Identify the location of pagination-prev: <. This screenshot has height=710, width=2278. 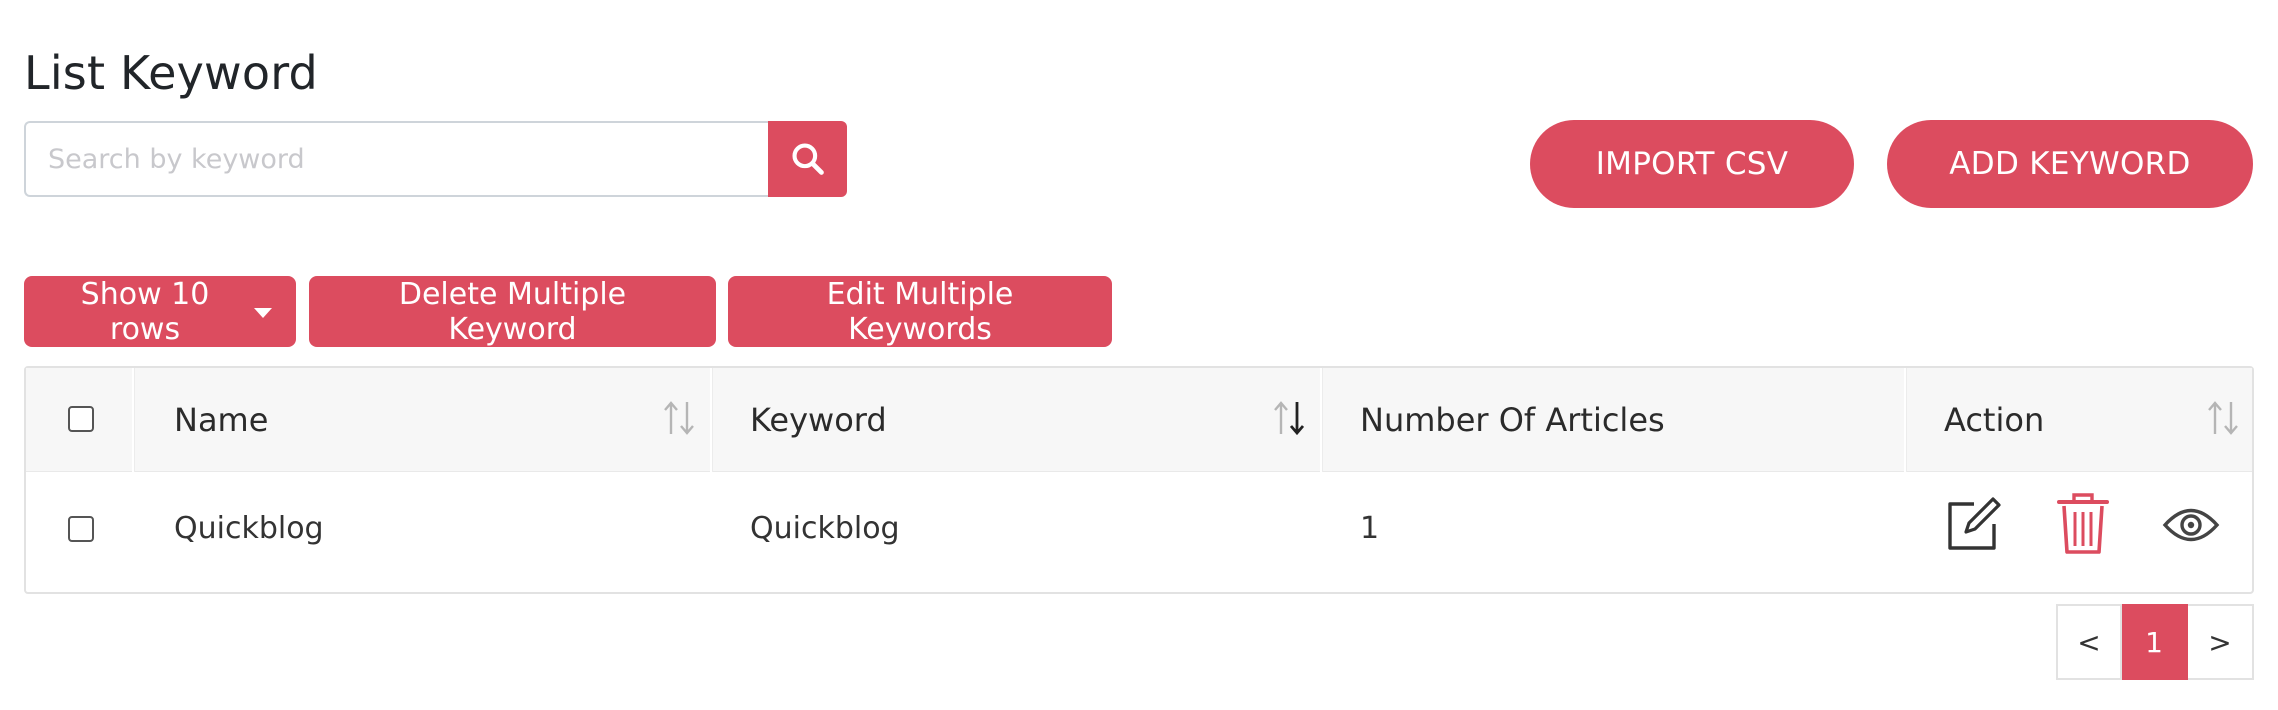
(2089, 642).